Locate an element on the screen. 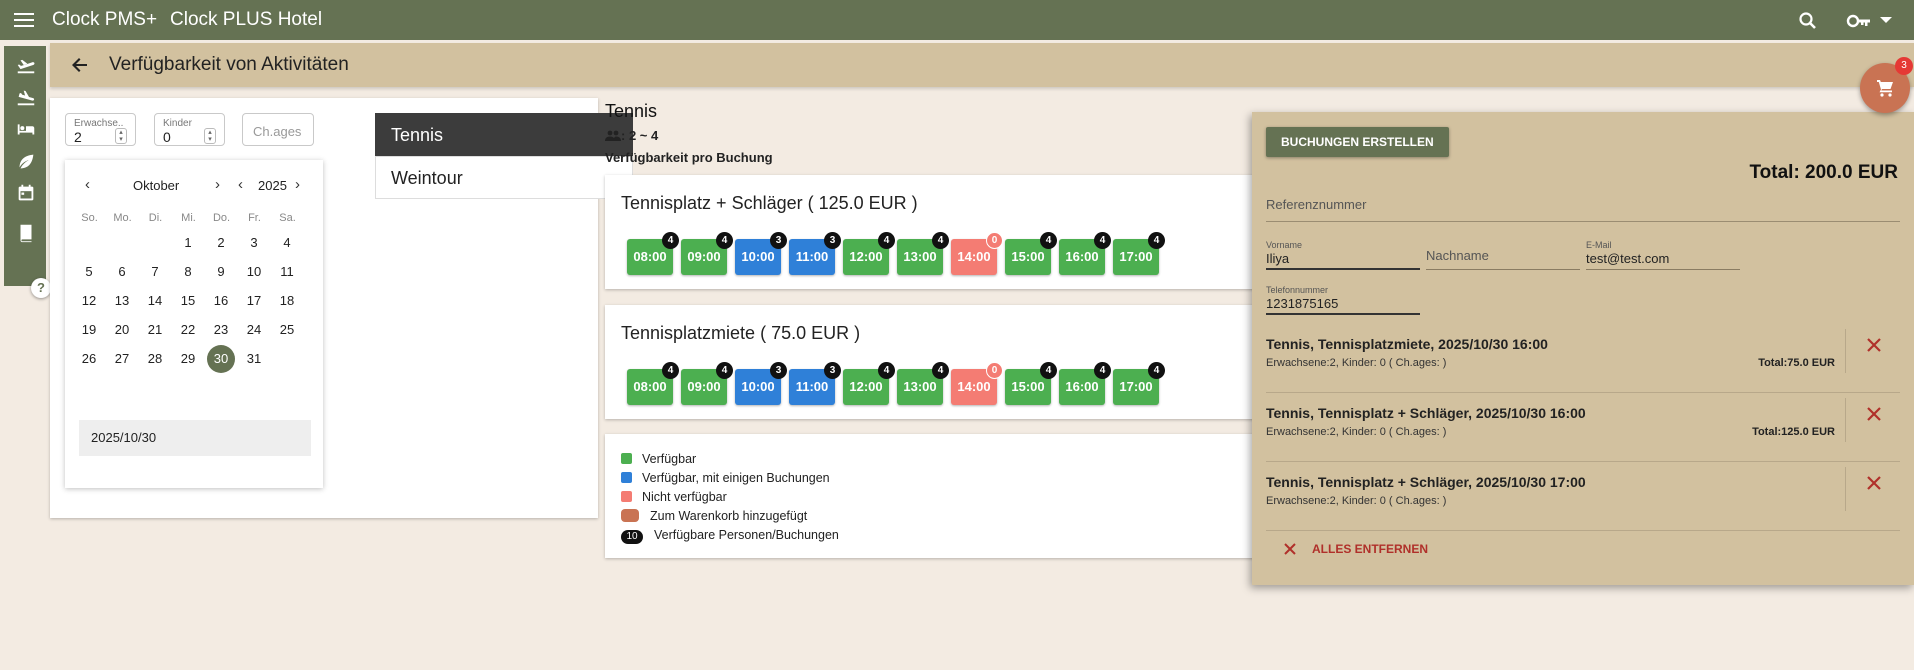 Image resolution: width=1914 pixels, height=670 pixels. calendar-day: 15 is located at coordinates (188, 301).